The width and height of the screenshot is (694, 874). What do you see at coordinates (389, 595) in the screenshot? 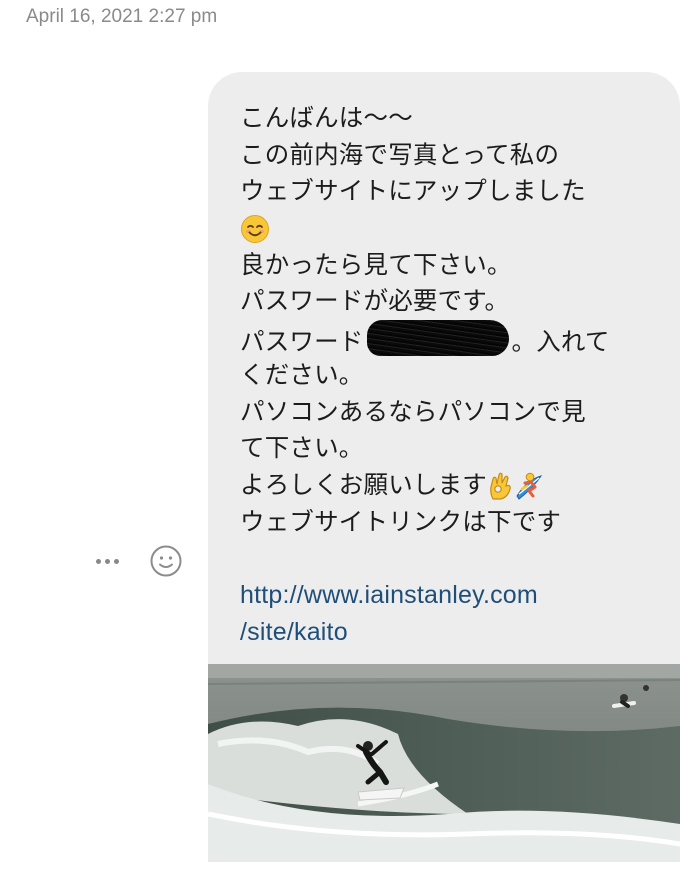
I see `website-link: http://www.iainstanley.com` at bounding box center [389, 595].